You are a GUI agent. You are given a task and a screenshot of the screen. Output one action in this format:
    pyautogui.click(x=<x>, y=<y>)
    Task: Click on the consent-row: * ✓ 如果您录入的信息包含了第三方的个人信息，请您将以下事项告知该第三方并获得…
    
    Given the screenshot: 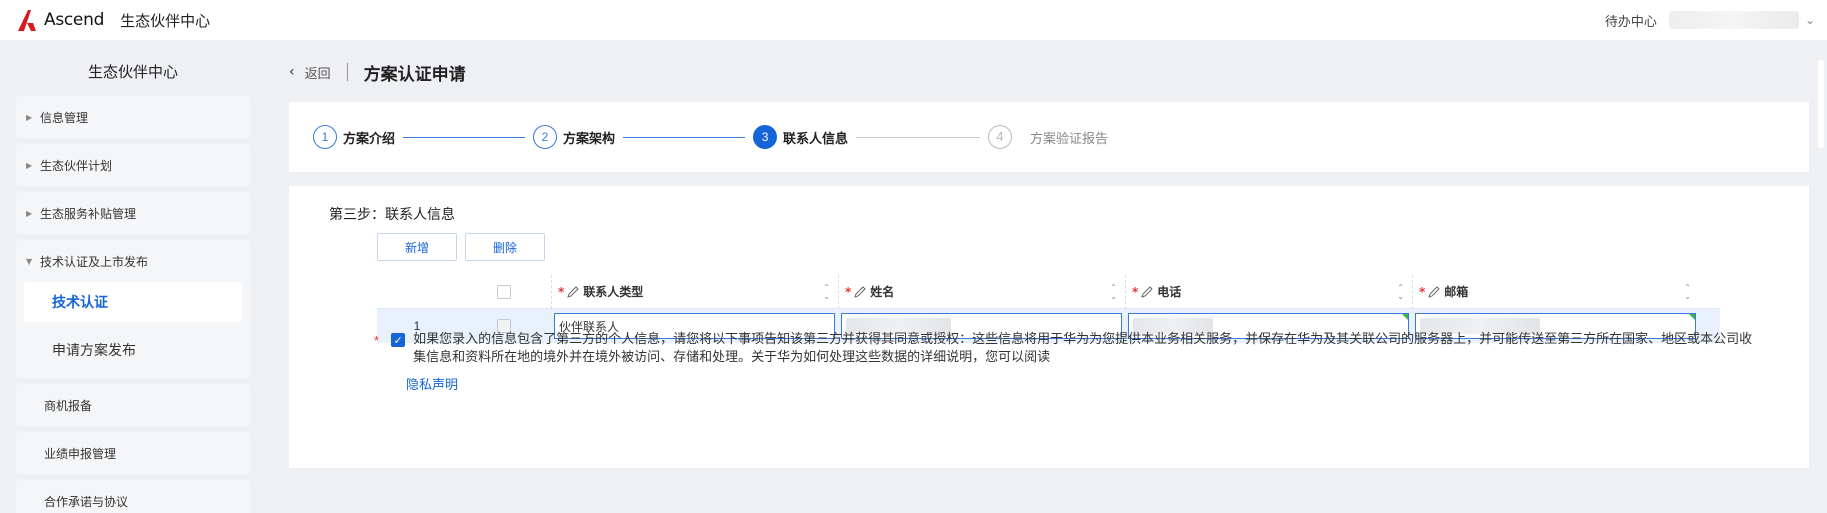 What is the action you would take?
    pyautogui.click(x=1069, y=349)
    